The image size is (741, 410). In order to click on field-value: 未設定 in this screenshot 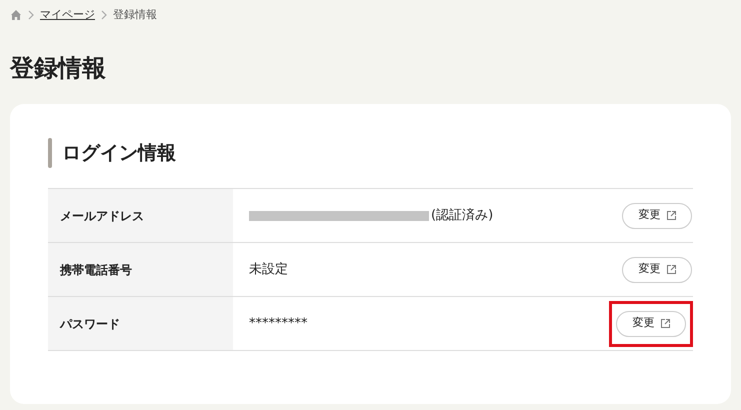, I will do `click(268, 269)`.